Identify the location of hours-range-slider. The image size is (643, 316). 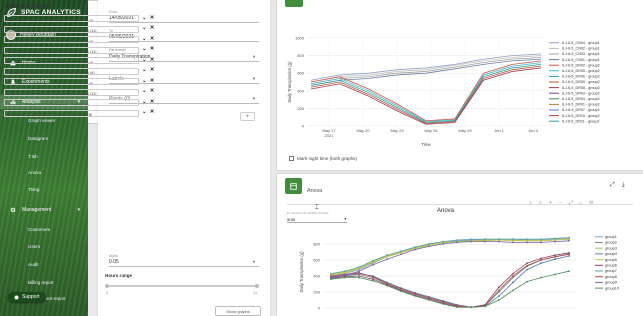
(182, 286).